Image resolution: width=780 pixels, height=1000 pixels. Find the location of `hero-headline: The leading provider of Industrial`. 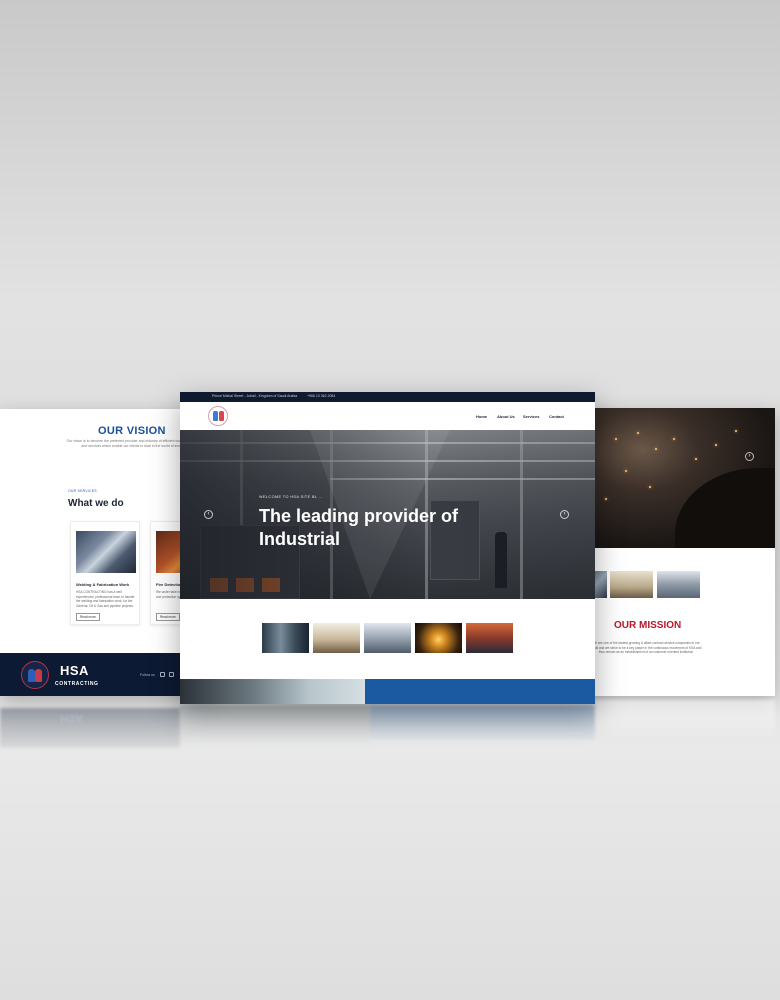

hero-headline: The leading provider of Industrial is located at coordinates (359, 527).